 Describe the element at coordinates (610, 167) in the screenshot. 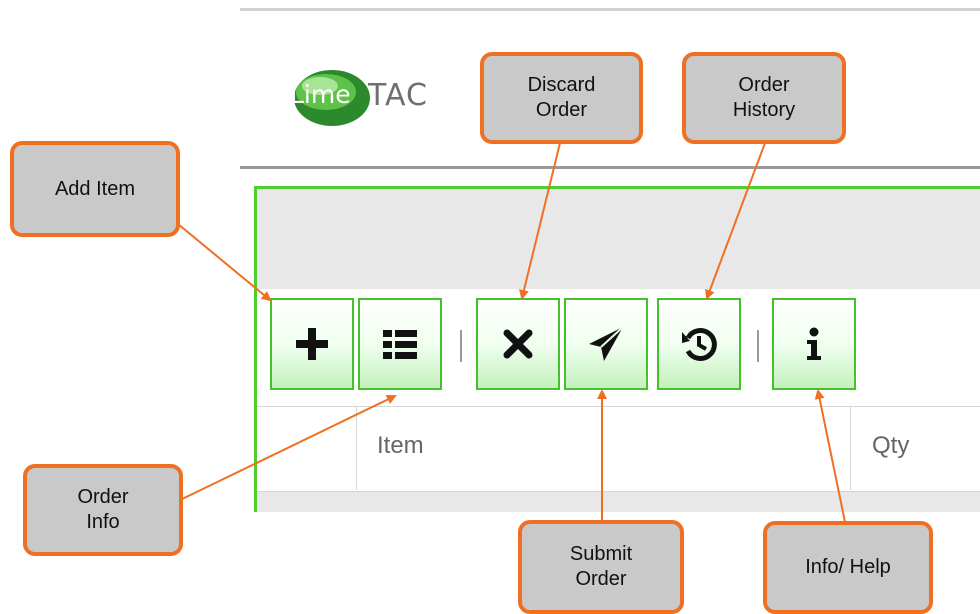

I see `header-divider` at that location.